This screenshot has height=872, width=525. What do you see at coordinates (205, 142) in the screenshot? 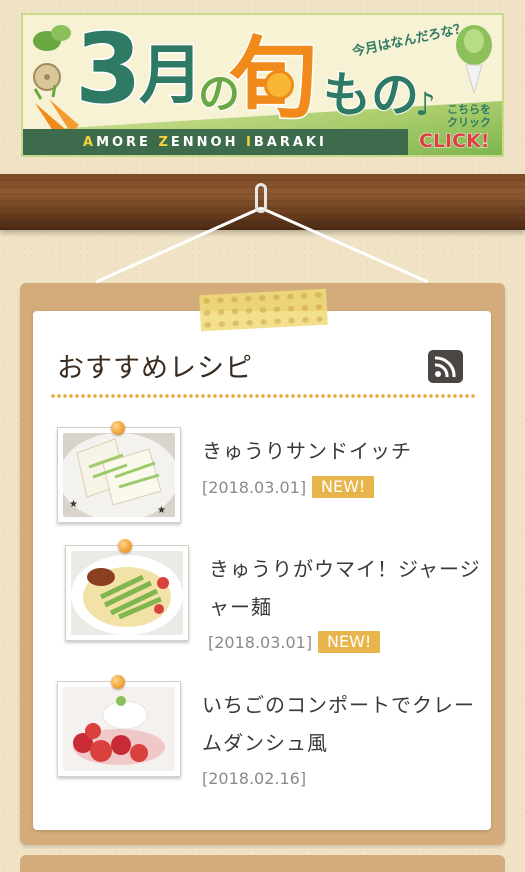
I see `banner-subtitle: AMORE ZENNOH IBARAKI` at bounding box center [205, 142].